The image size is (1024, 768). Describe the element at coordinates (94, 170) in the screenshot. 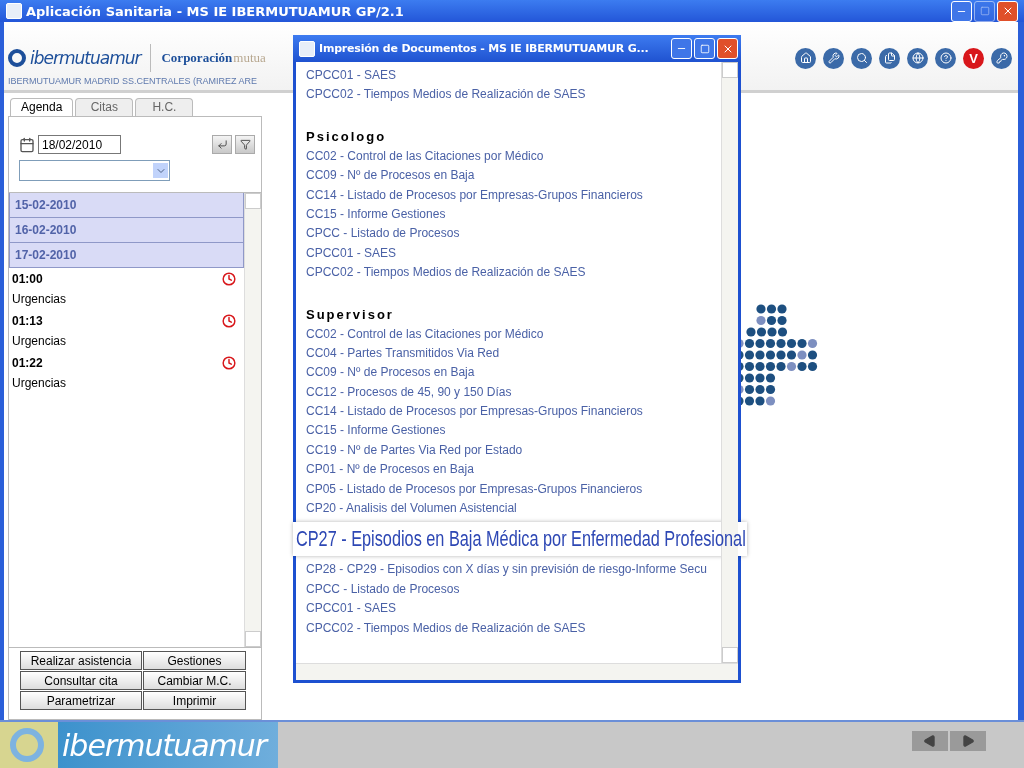

I see `select-field` at that location.